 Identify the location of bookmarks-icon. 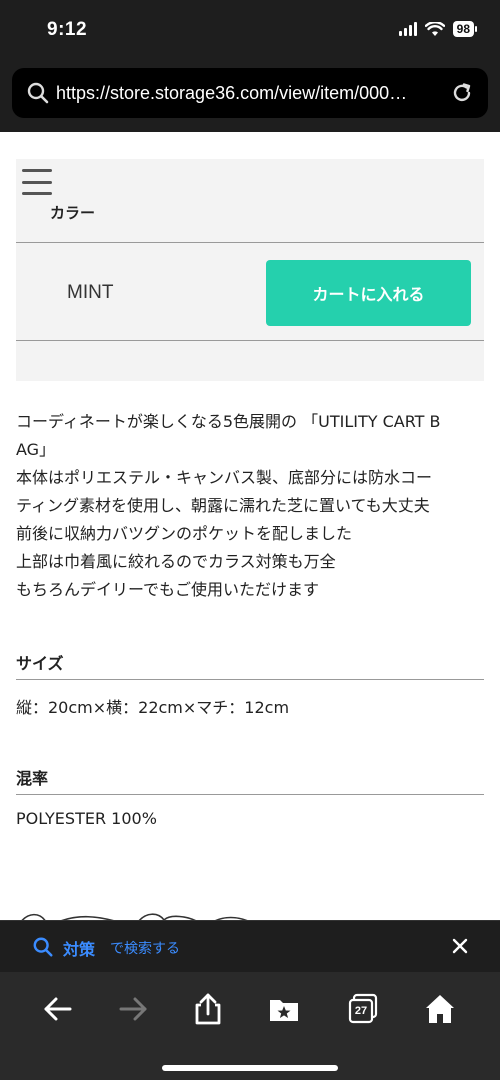
(284, 1009).